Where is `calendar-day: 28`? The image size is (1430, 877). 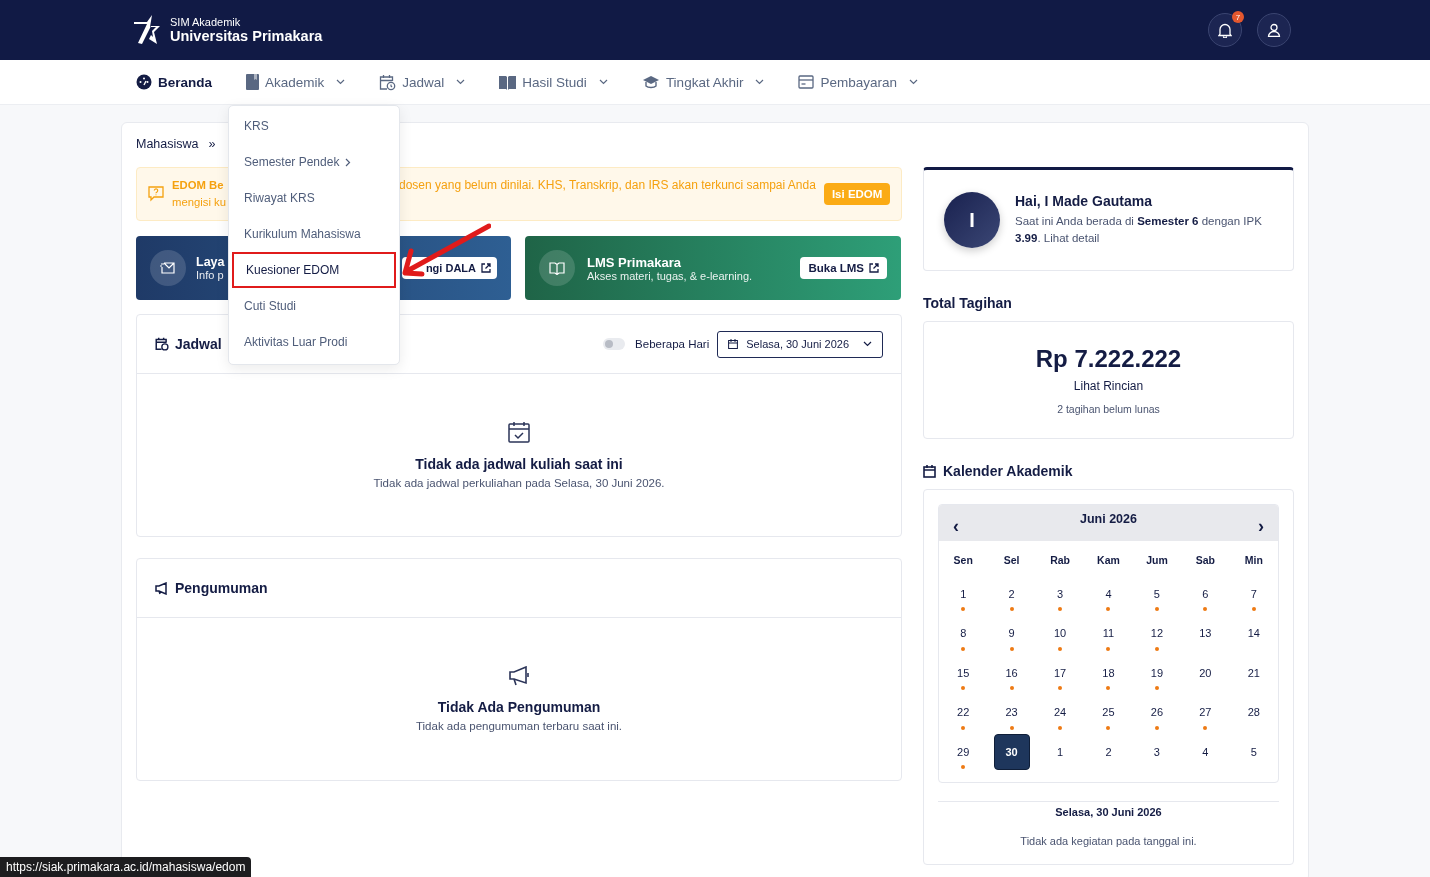
calendar-day: 28 is located at coordinates (1253, 712).